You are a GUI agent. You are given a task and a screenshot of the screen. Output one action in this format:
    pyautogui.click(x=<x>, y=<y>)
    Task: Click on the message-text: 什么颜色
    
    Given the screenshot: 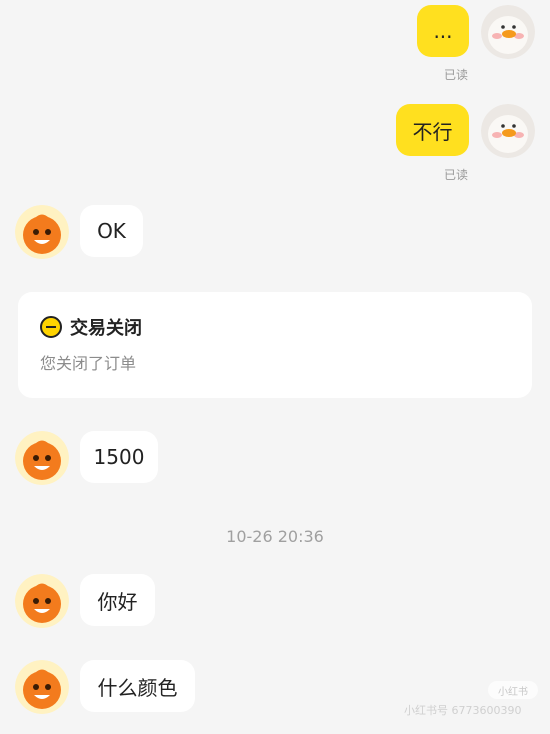 What is the action you would take?
    pyautogui.click(x=137, y=687)
    